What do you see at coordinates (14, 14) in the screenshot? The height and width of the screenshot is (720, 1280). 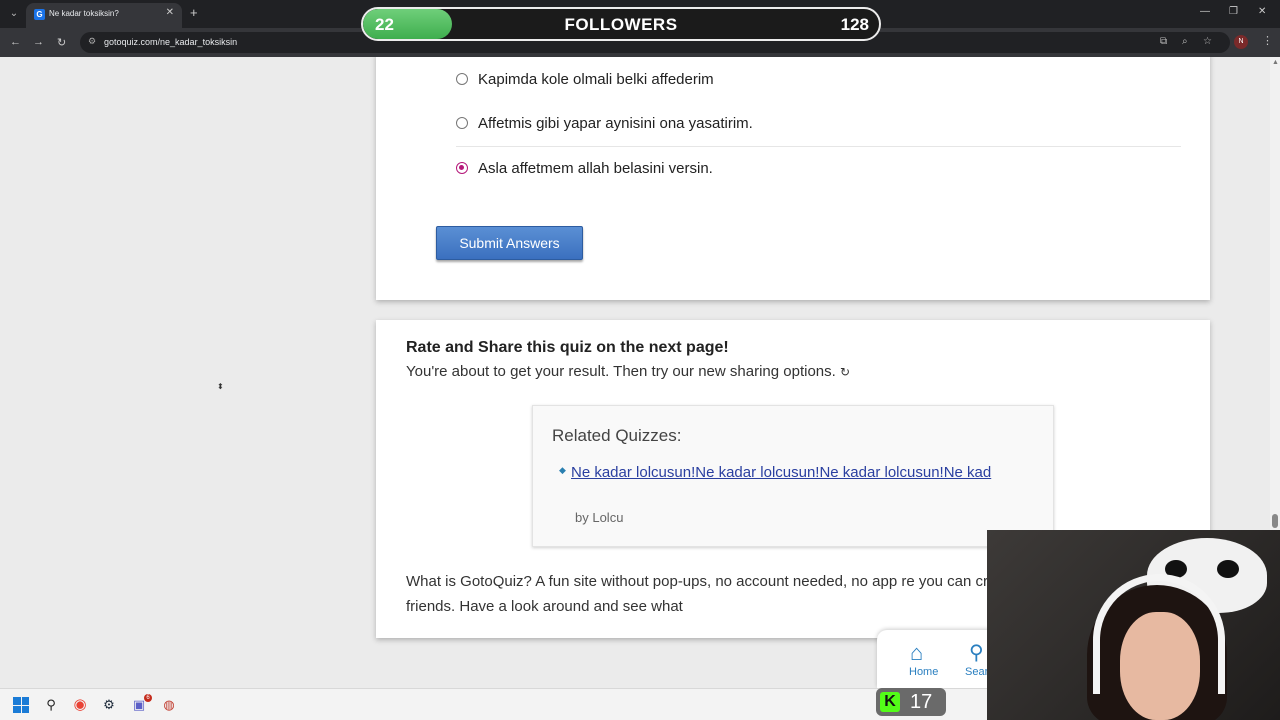 I see `tab-search-icon: ⌄` at bounding box center [14, 14].